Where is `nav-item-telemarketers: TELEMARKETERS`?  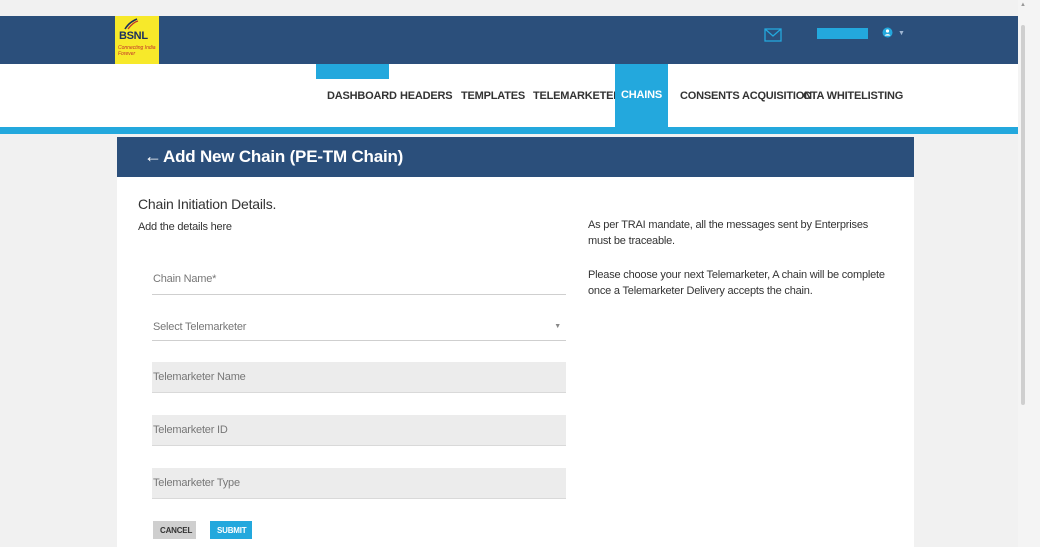
nav-item-telemarketers: TELEMARKETERS is located at coordinates (580, 104).